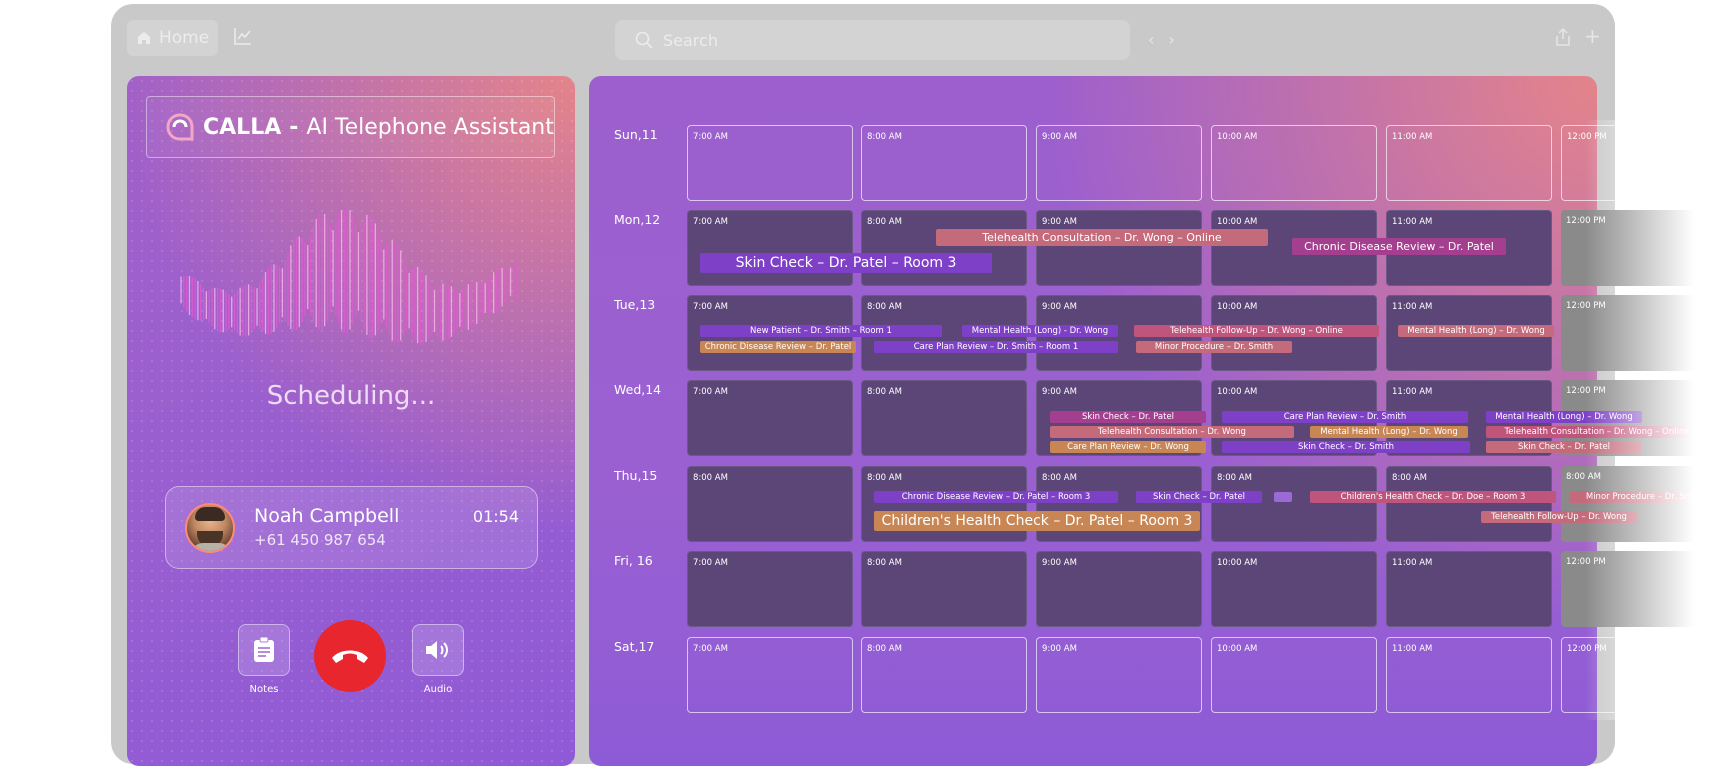 The width and height of the screenshot is (1730, 766). I want to click on audio-button, so click(438, 650).